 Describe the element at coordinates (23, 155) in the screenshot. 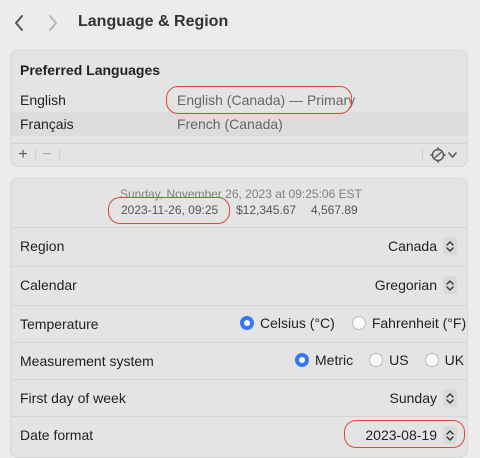

I see `add-language-button: +` at that location.